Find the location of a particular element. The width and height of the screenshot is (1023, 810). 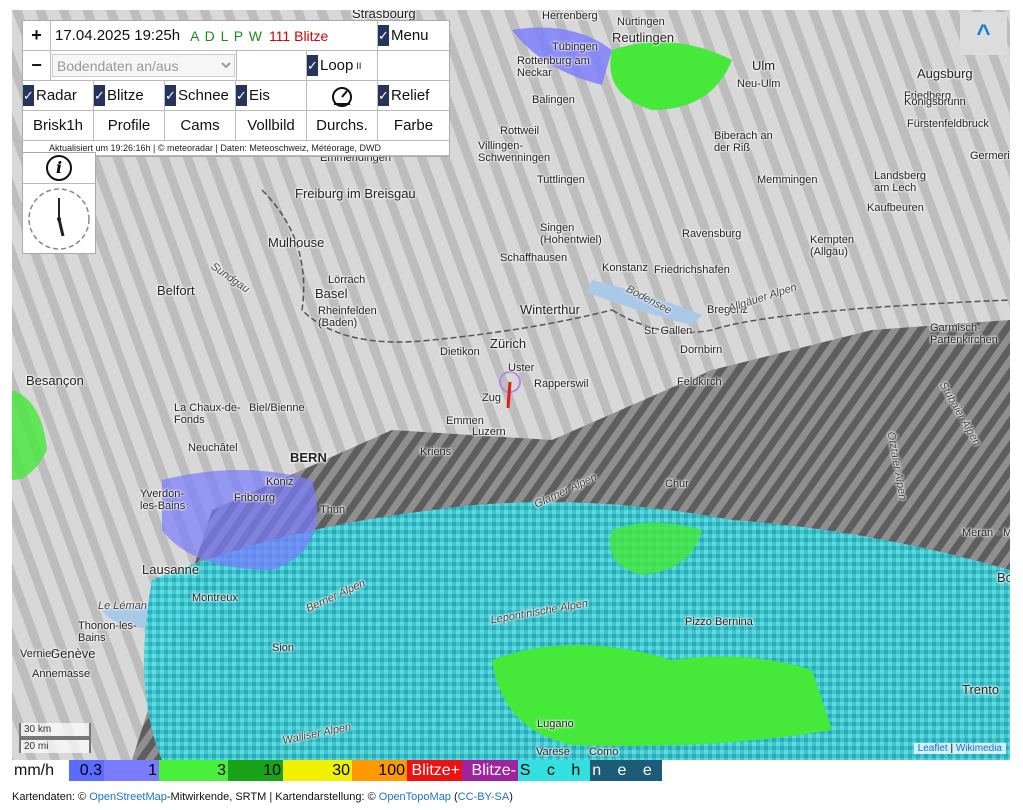

legend-segment: n e e is located at coordinates (626, 770).